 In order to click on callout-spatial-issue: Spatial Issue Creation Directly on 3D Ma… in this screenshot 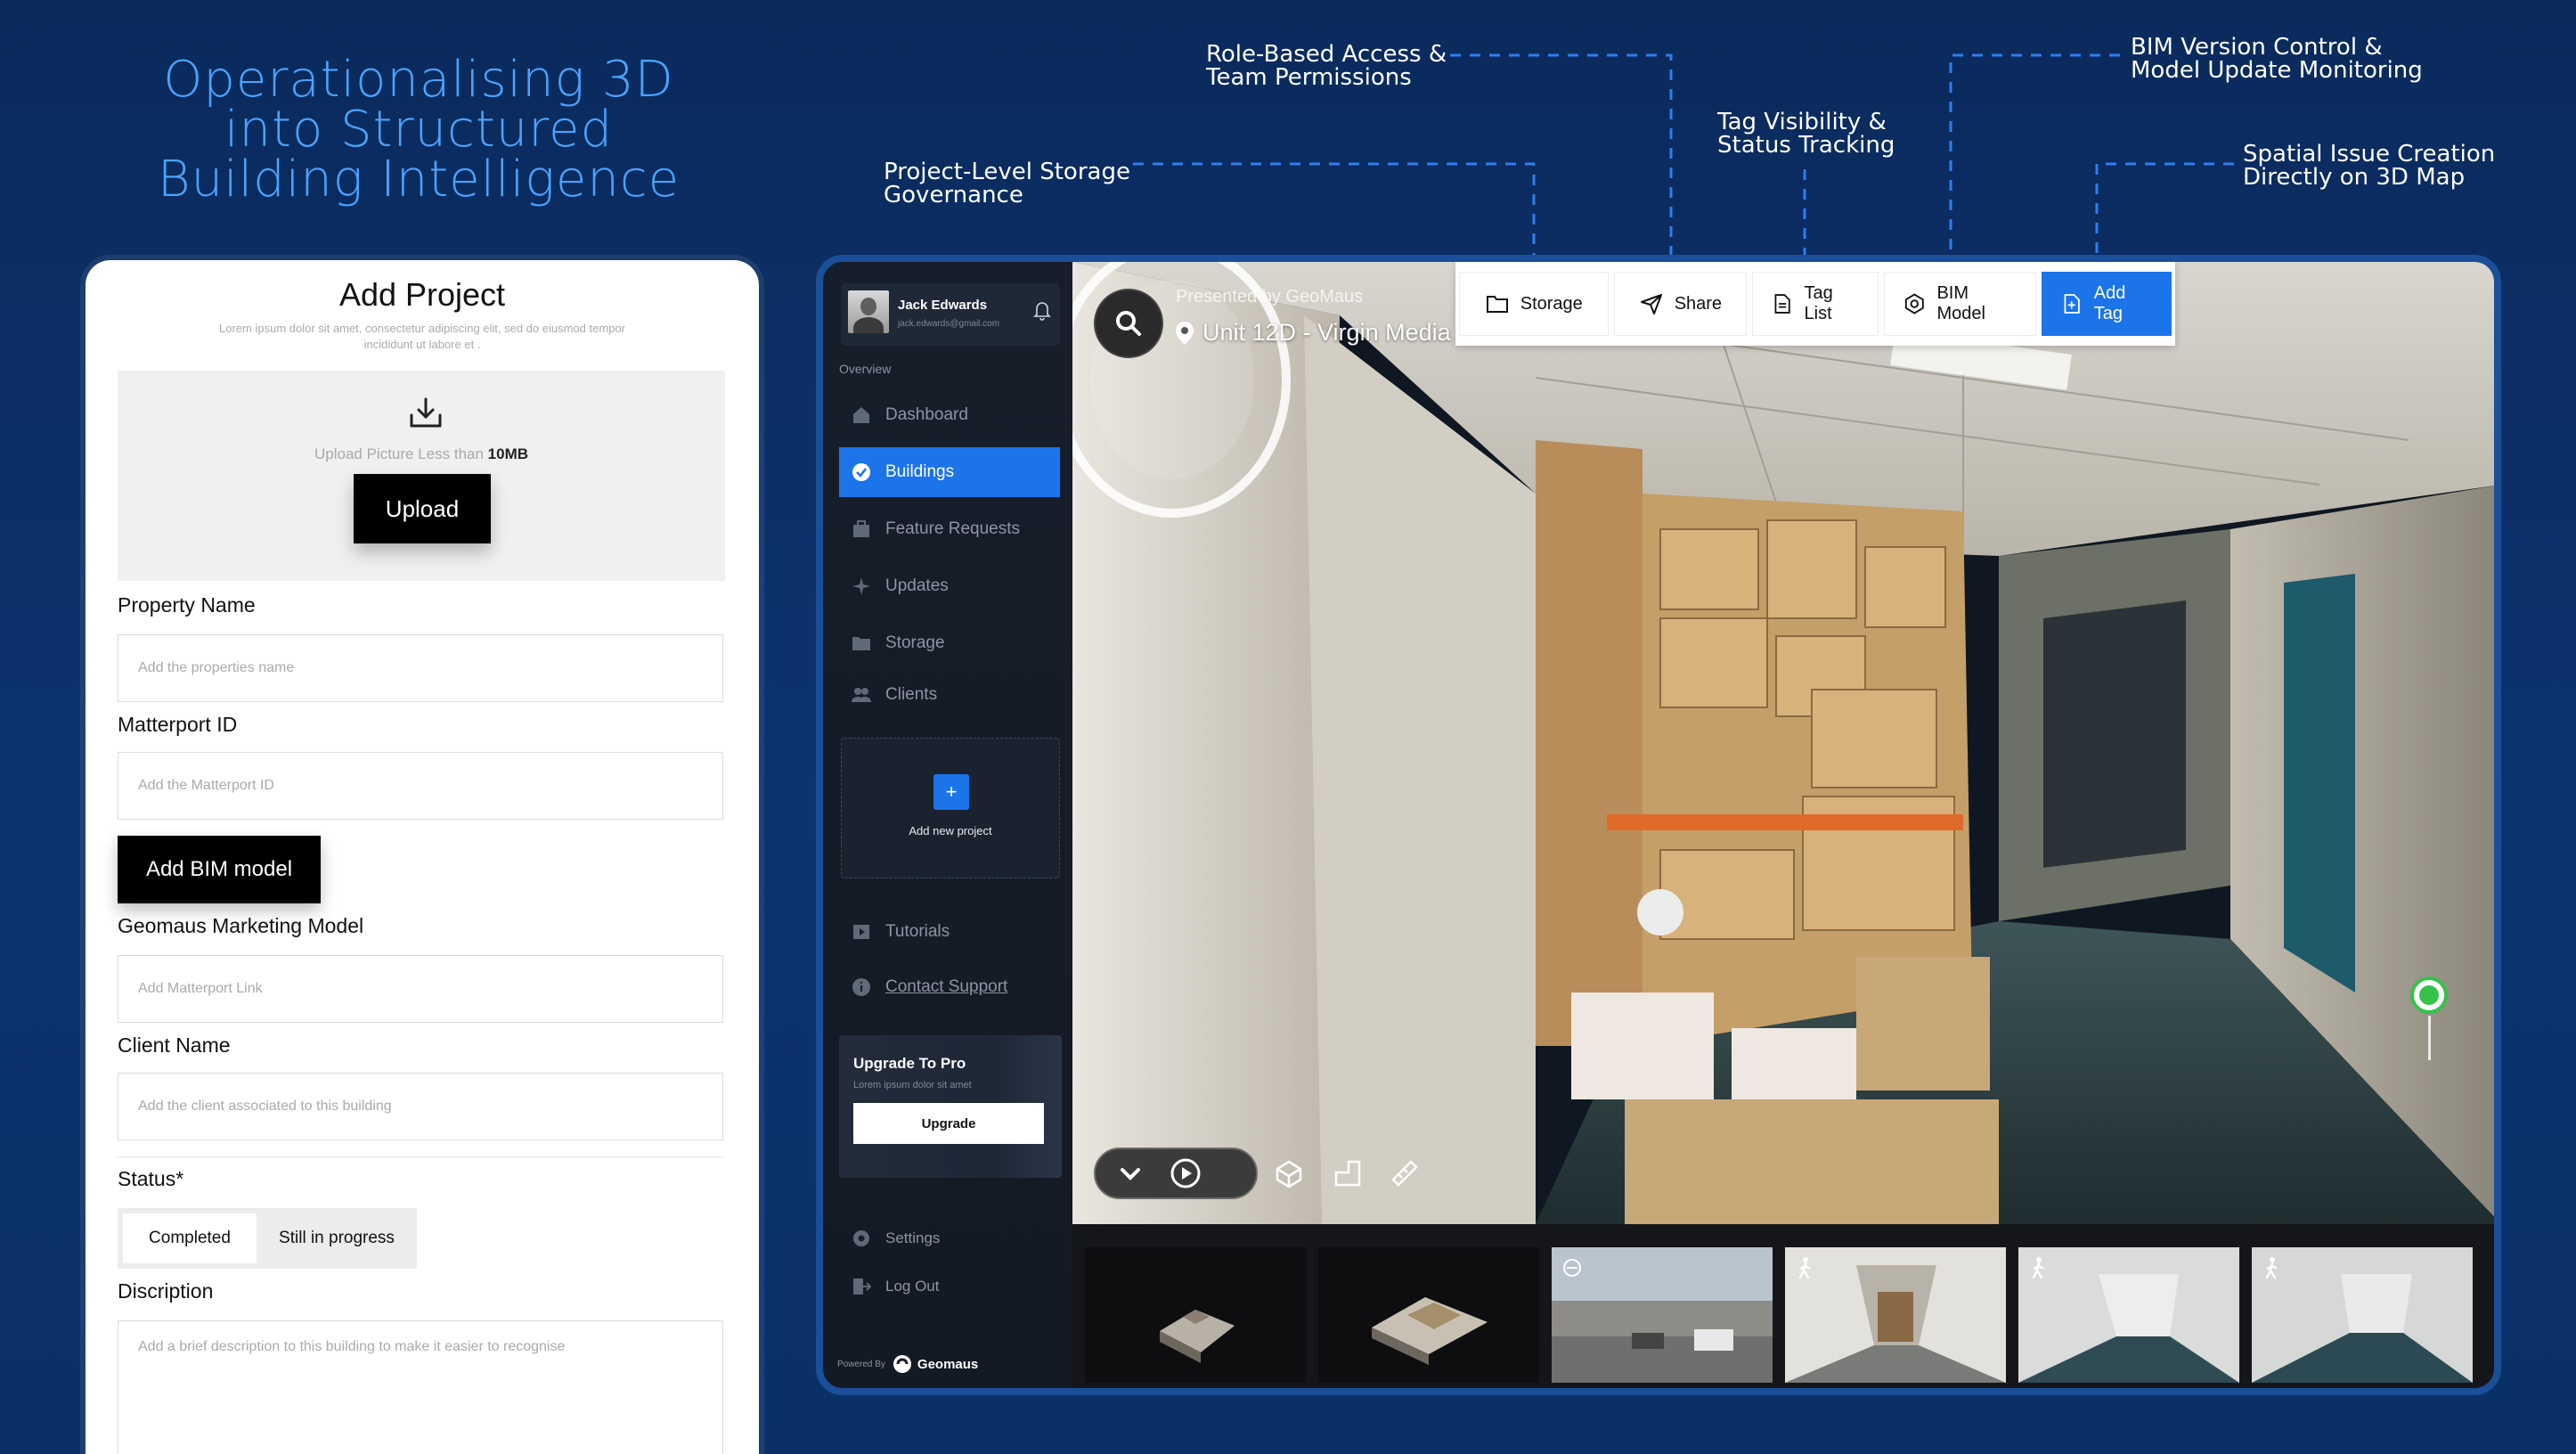, I will do `click(2369, 166)`.